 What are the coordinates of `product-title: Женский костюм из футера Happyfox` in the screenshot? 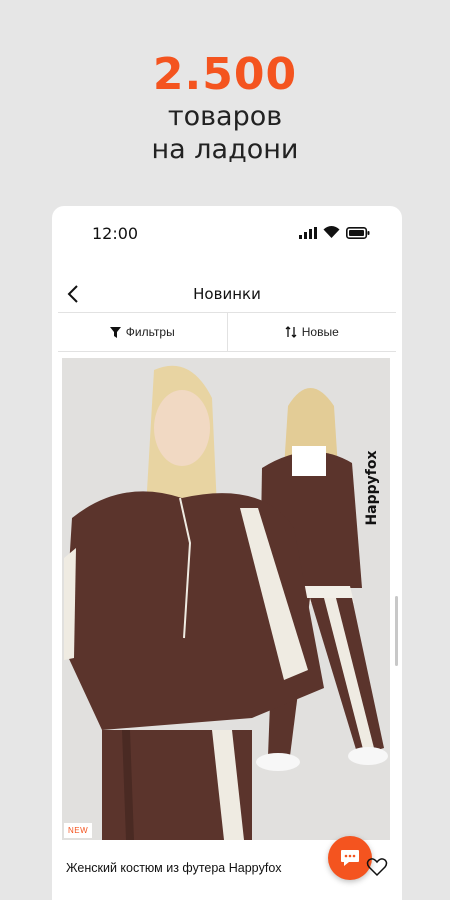 It's located at (174, 868).